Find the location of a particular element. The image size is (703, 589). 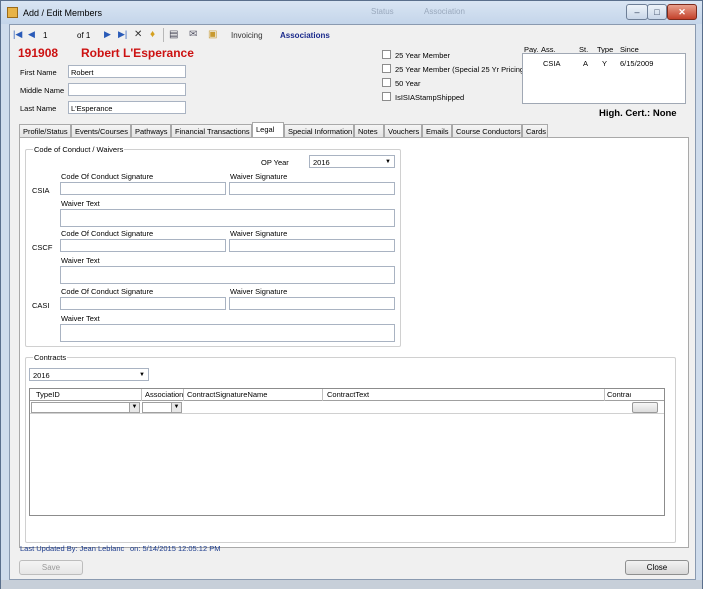

csia-waiver-text-field is located at coordinates (227, 218).